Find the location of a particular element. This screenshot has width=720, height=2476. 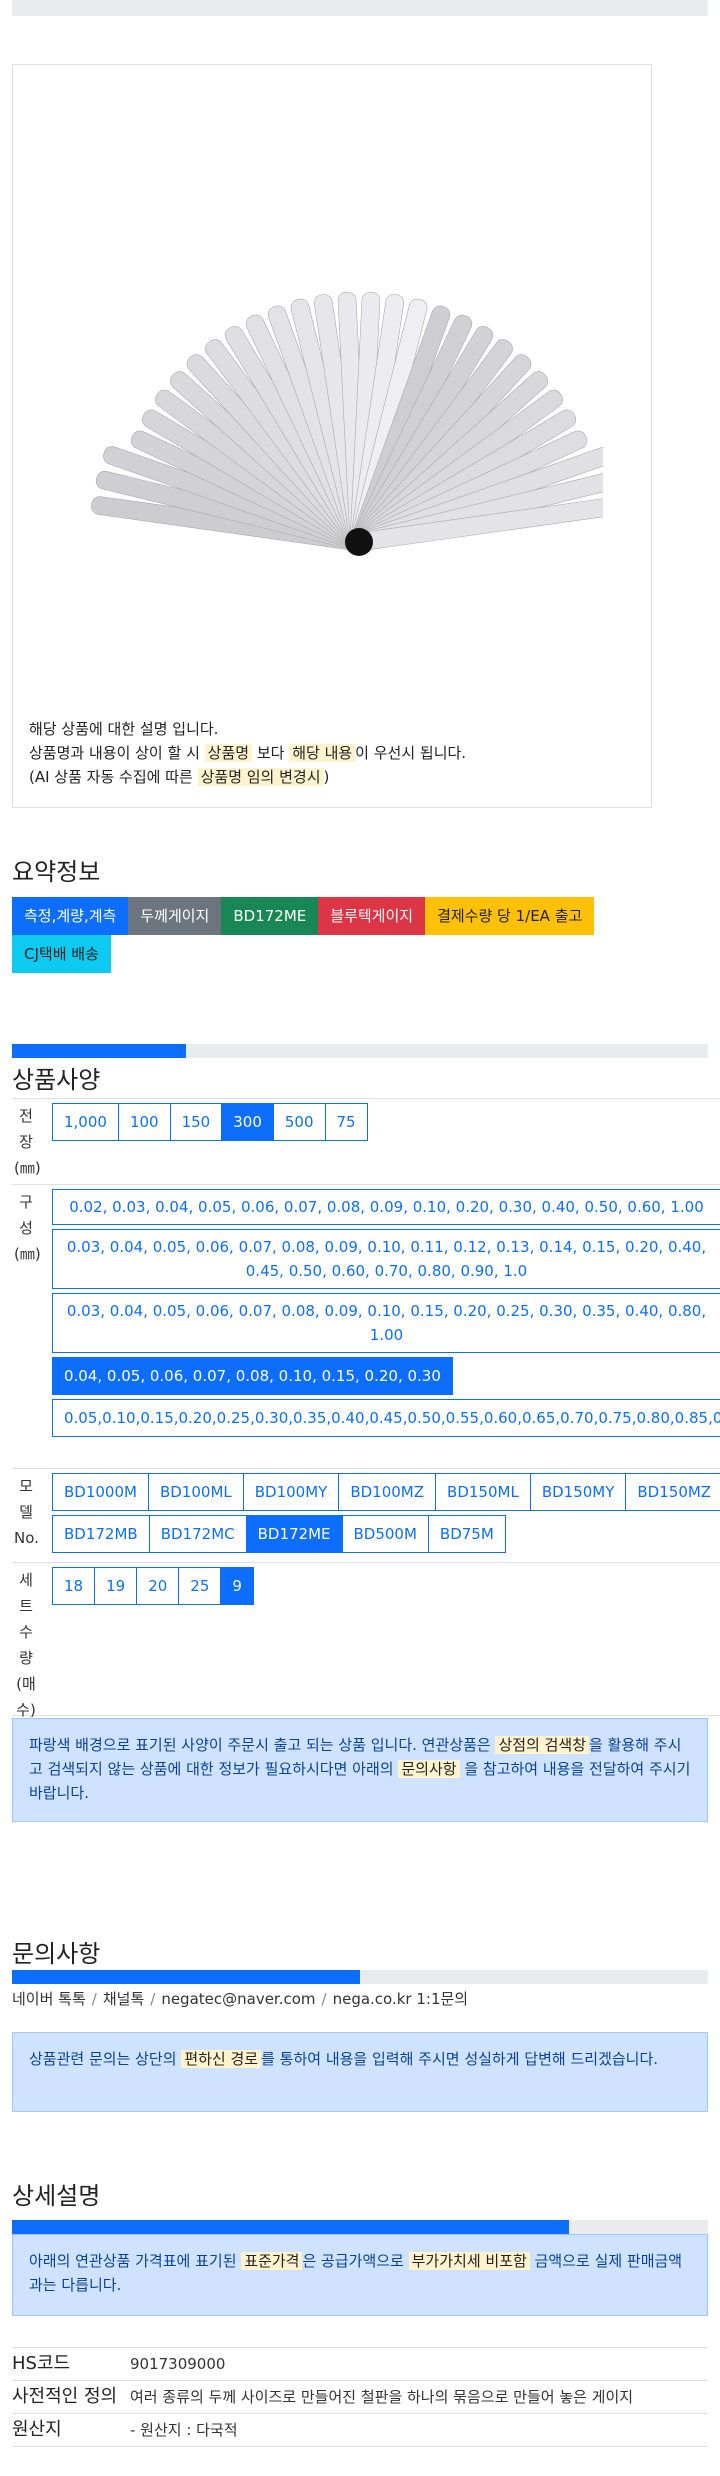

spec-label: 모델No. is located at coordinates (26, 1512).